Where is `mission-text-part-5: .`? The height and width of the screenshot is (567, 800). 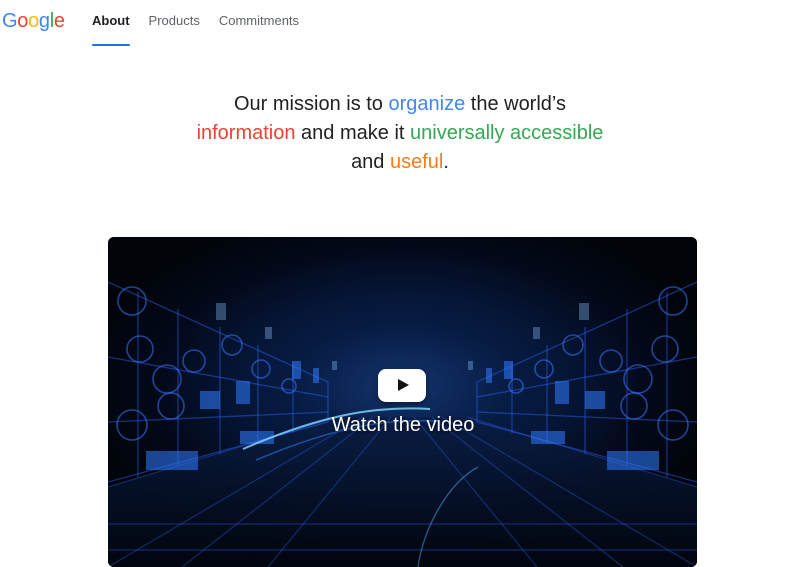
mission-text-part-5: . is located at coordinates (446, 162).